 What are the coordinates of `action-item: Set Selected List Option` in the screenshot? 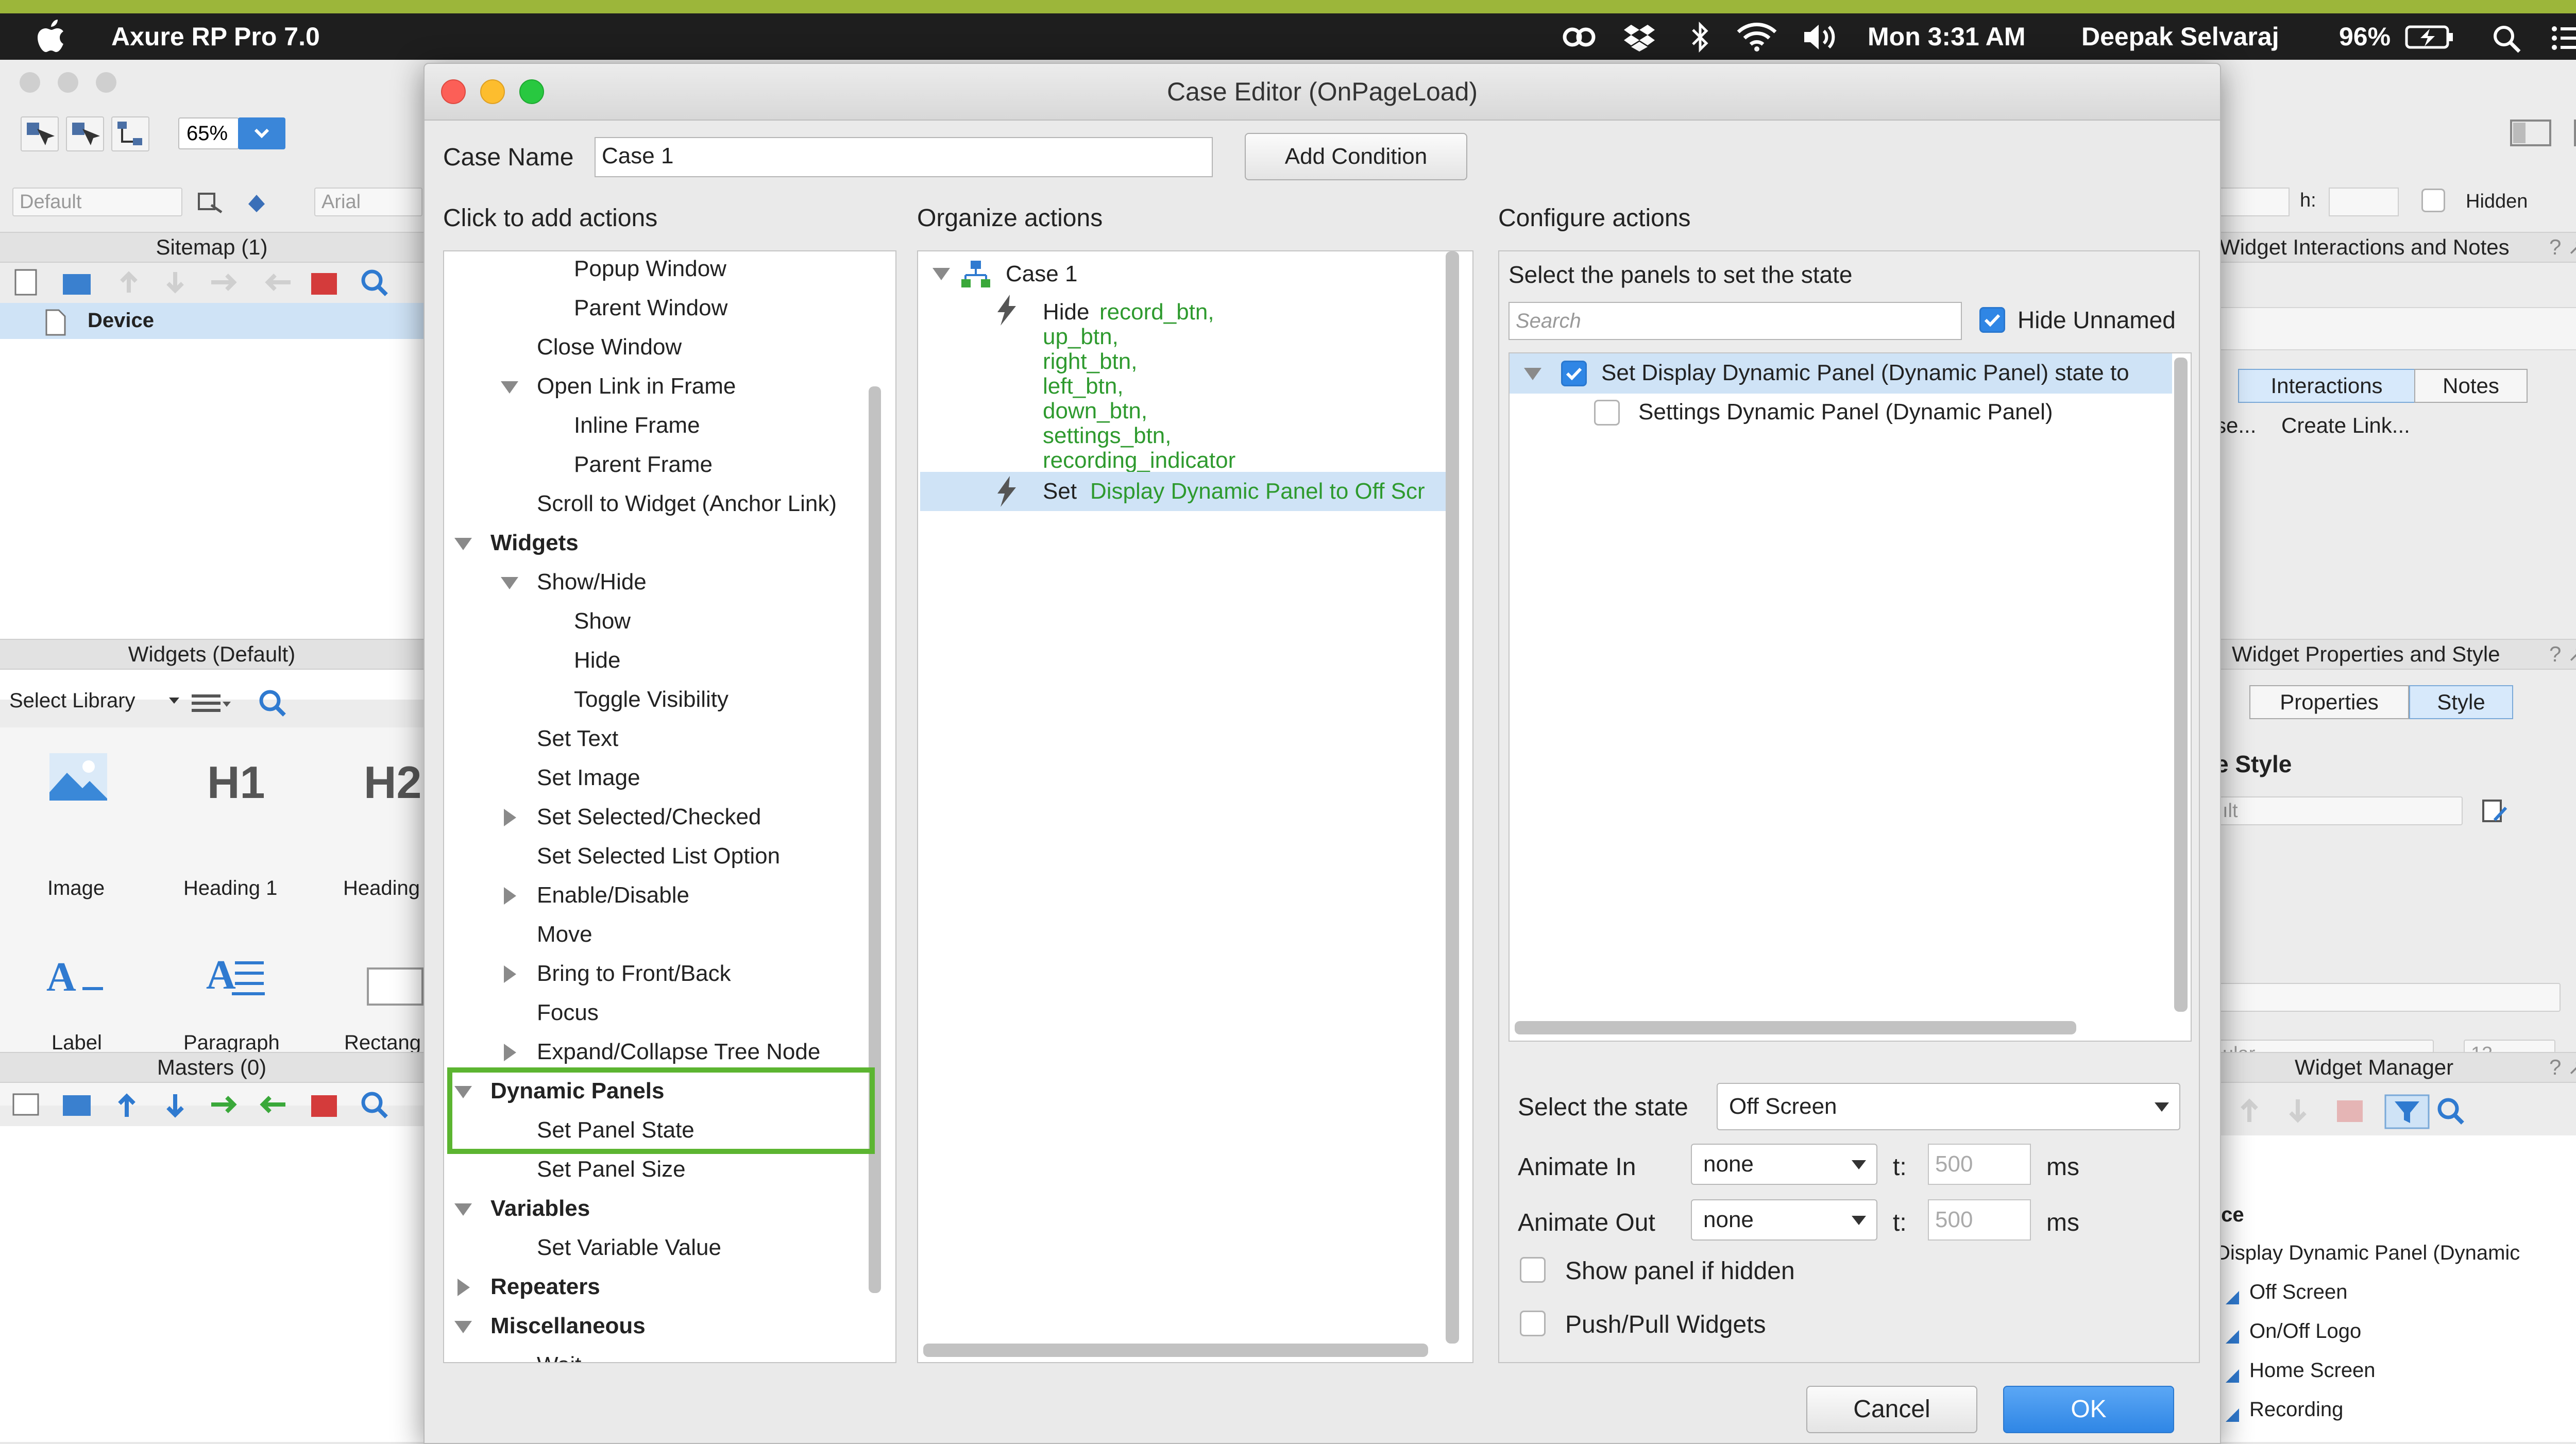 It's located at (658, 856).